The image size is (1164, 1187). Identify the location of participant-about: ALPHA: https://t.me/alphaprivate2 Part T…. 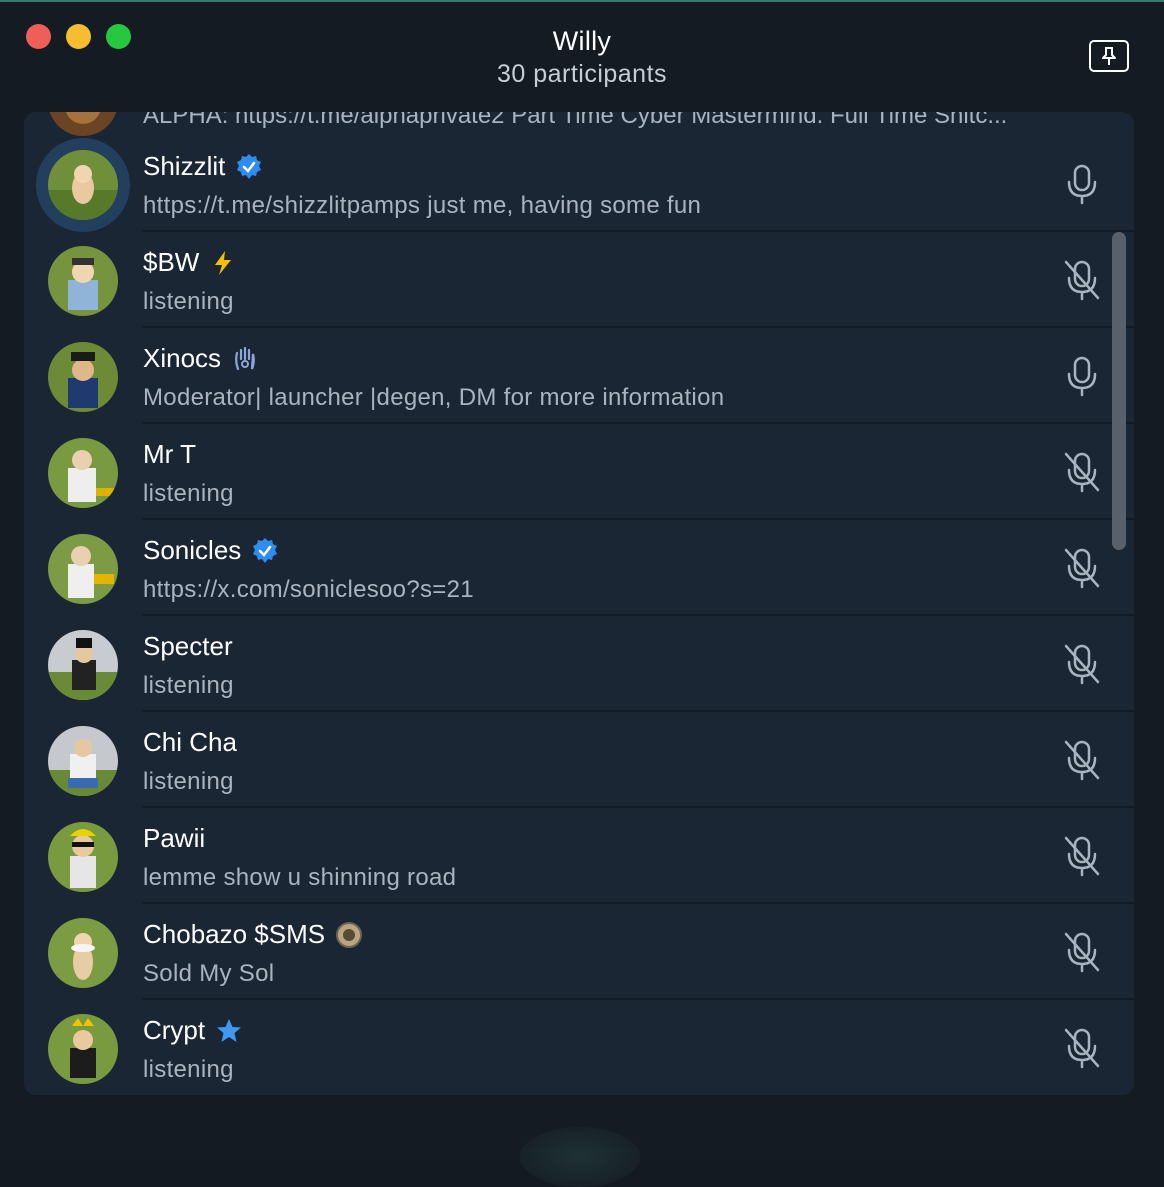
(575, 120).